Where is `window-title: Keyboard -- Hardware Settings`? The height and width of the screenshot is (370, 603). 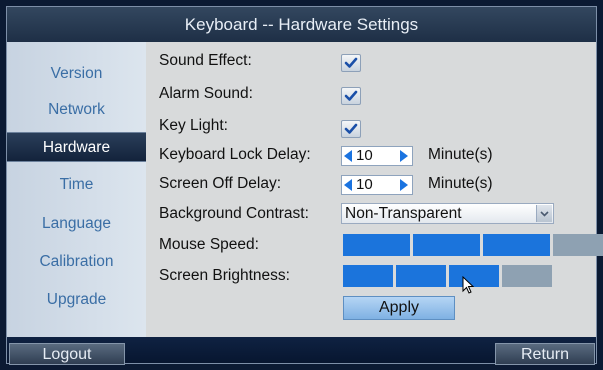 window-title: Keyboard -- Hardware Settings is located at coordinates (301, 24).